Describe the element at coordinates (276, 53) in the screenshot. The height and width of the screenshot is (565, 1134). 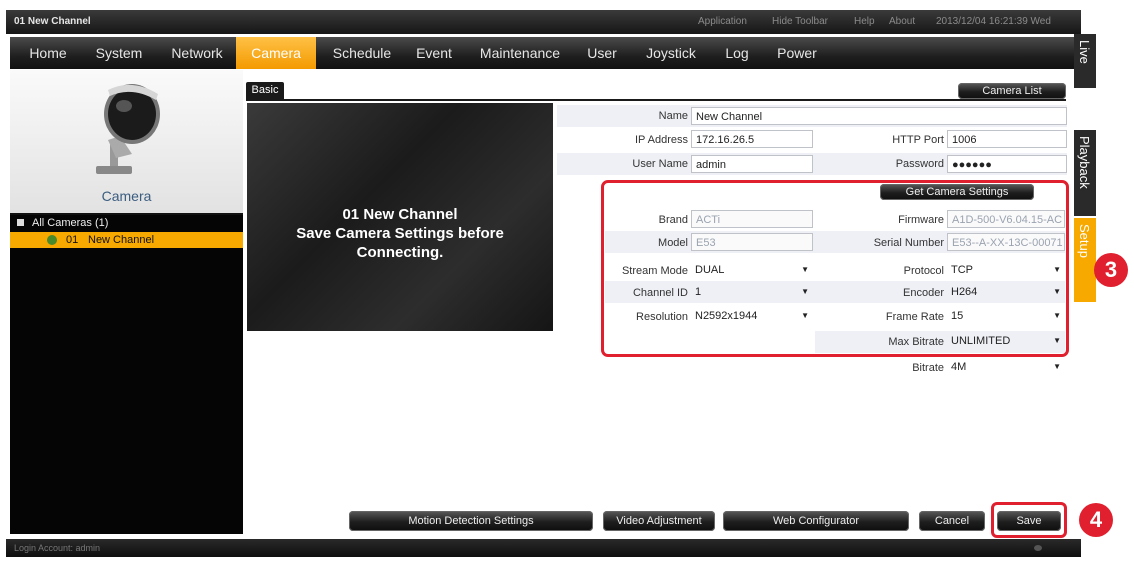
I see `menu-camera: Camera` at that location.